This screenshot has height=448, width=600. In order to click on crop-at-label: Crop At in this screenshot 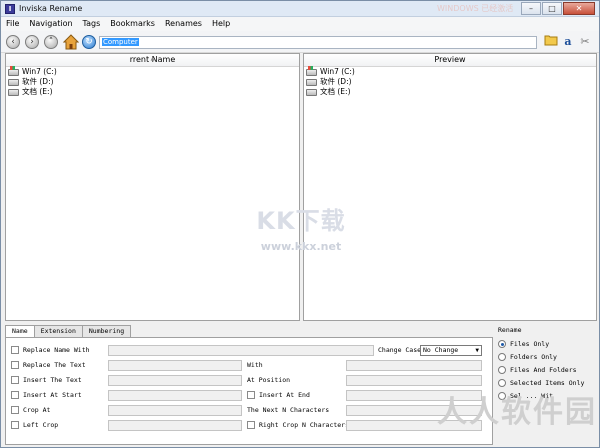, I will do `click(37, 410)`.